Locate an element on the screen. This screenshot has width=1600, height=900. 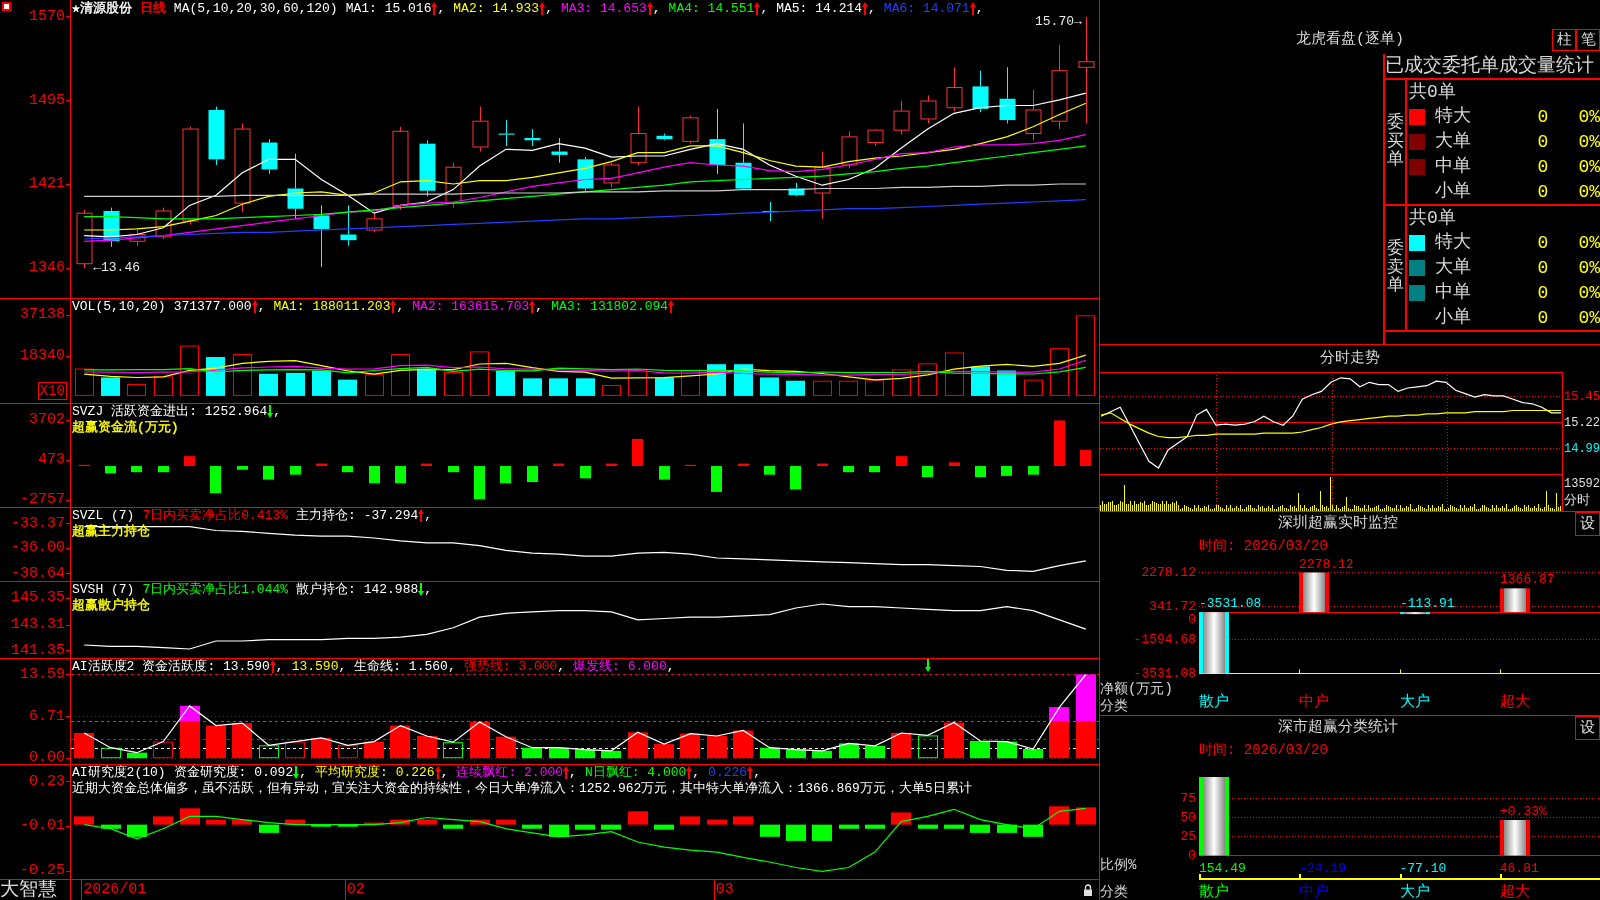
legend-text: MA2: 163615.703 is located at coordinates (471, 306).